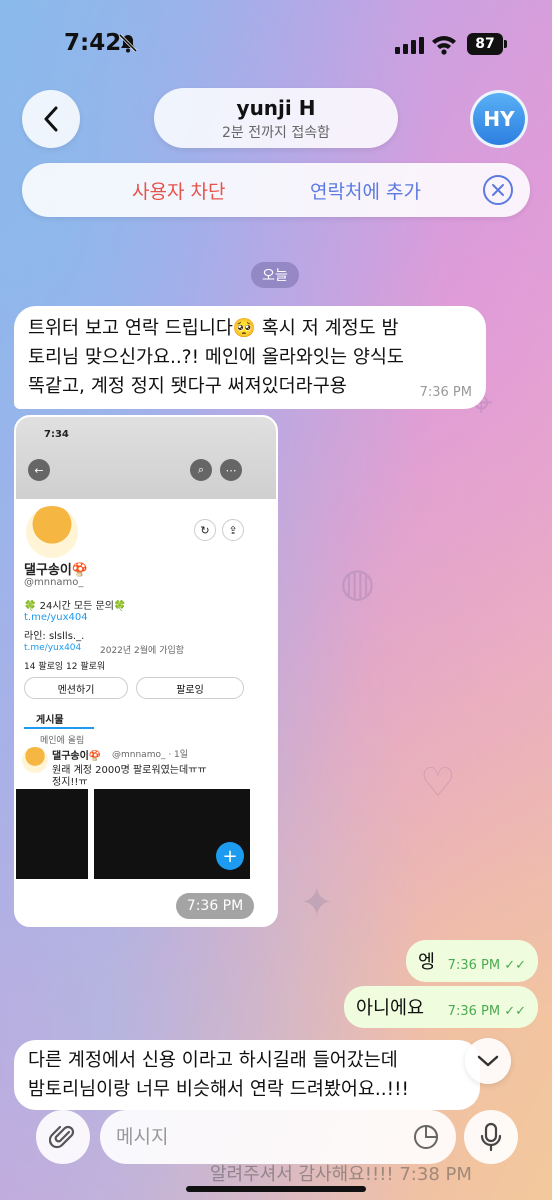 The height and width of the screenshot is (1200, 552). Describe the element at coordinates (62, 741) in the screenshot. I see `inner-pinned-label: 메인에 올림` at that location.